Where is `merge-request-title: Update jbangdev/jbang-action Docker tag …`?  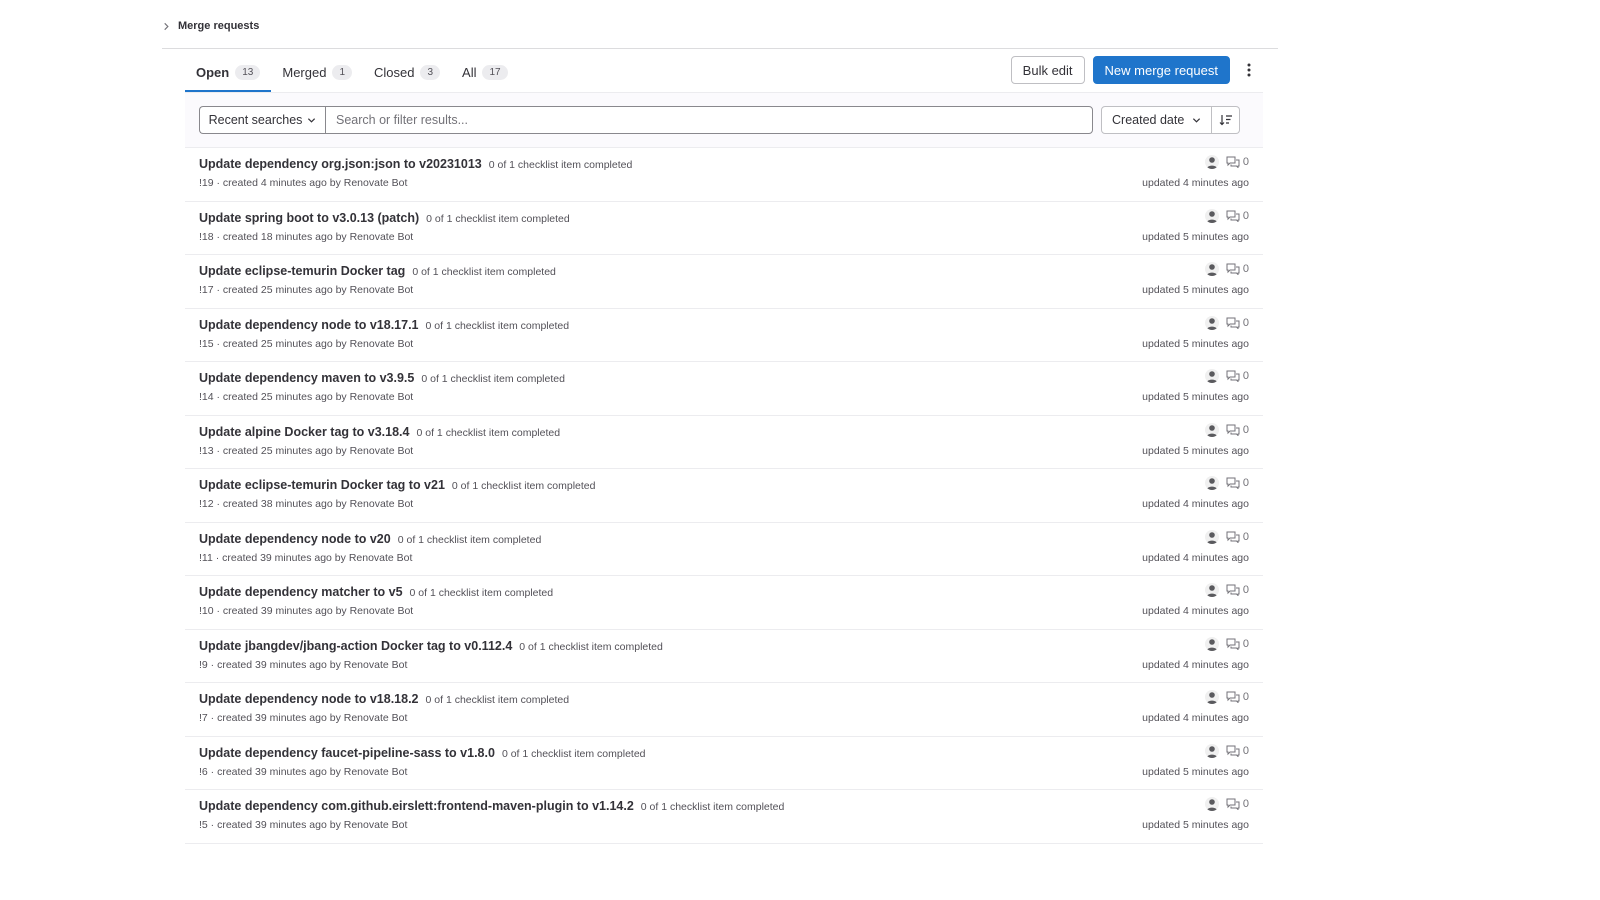
merge-request-title: Update jbangdev/jbang-action Docker tag … is located at coordinates (431, 646).